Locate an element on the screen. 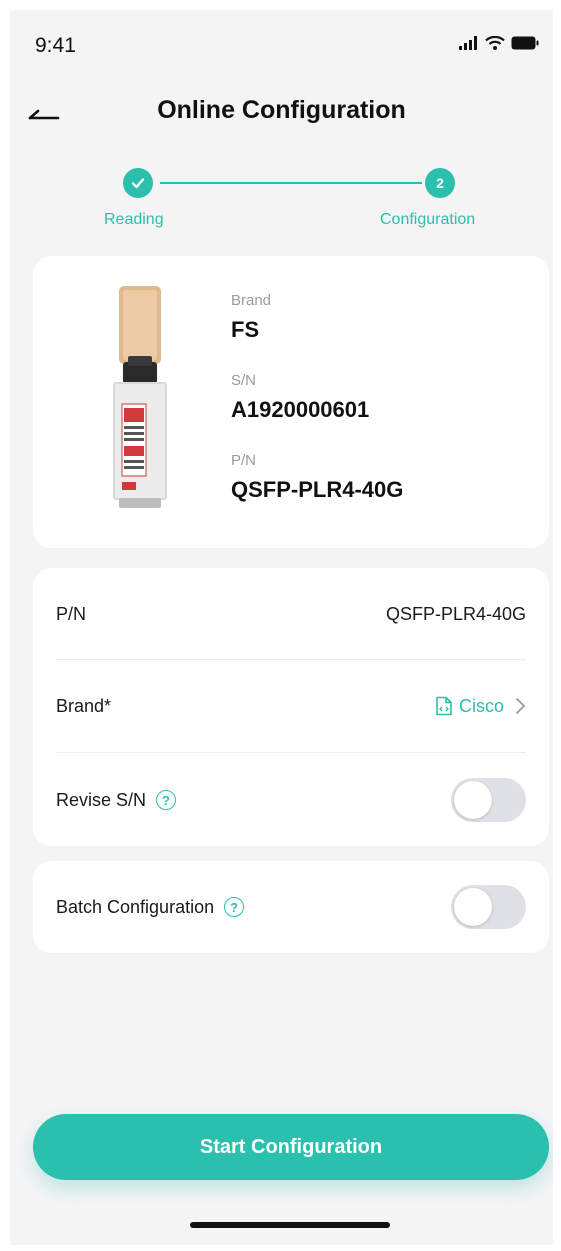 The image size is (561, 1251). step-reading-label: Reading is located at coordinates (134, 219).